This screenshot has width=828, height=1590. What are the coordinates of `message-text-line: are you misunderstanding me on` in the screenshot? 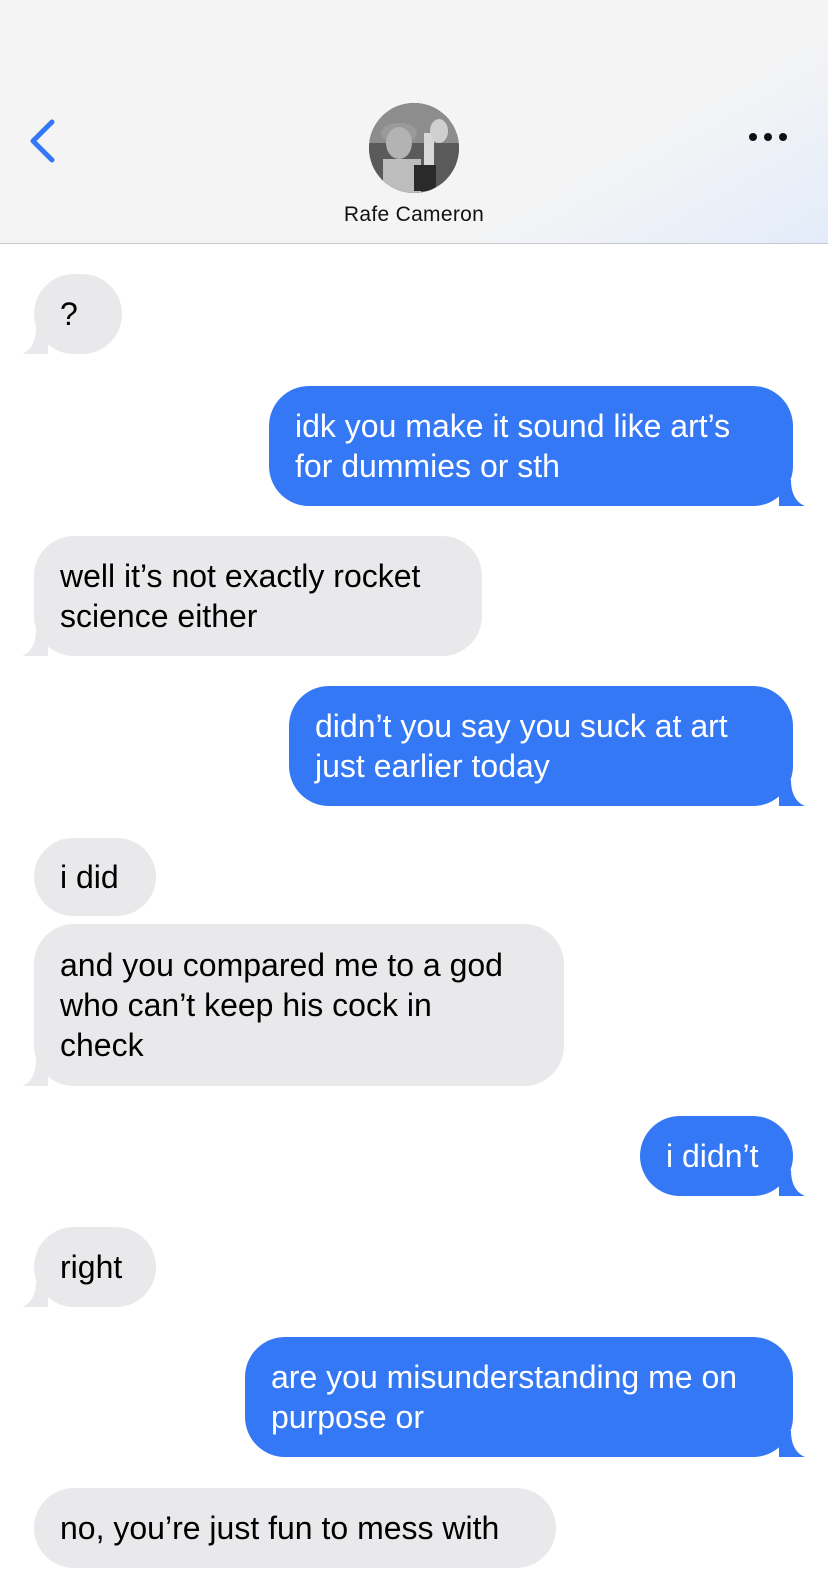 It's located at (504, 1377).